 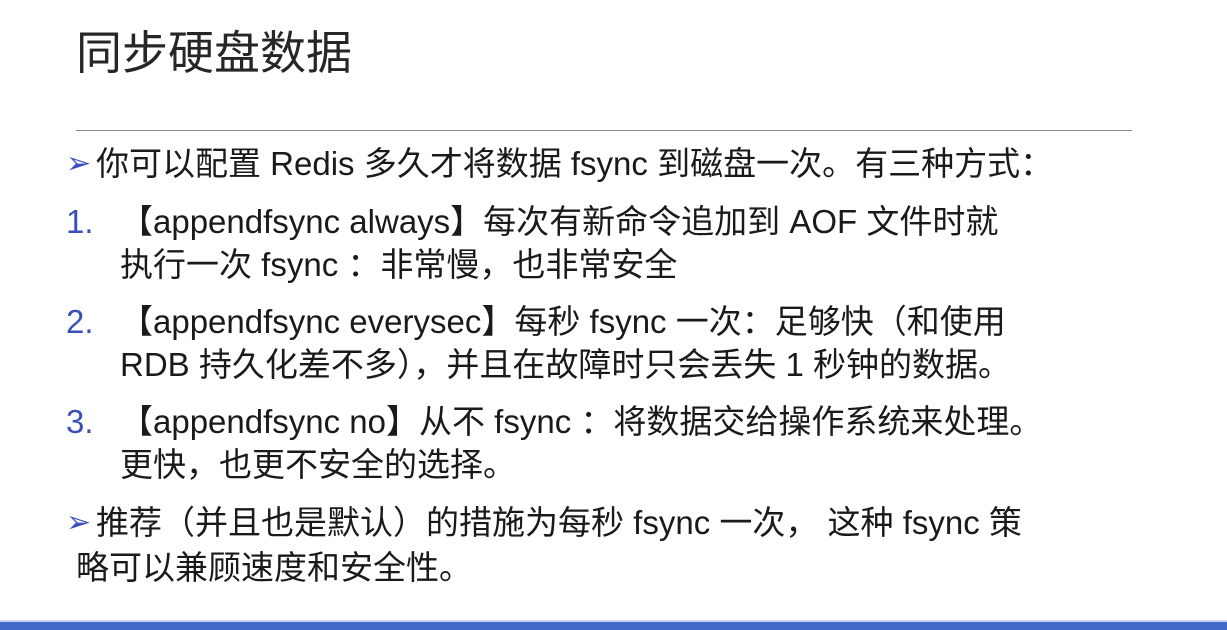 I want to click on bullet-recommend-line1: 推荐（并且也是默认）的措施为每秒 fsync 一次， 这种 fsync 策, so click(x=559, y=522).